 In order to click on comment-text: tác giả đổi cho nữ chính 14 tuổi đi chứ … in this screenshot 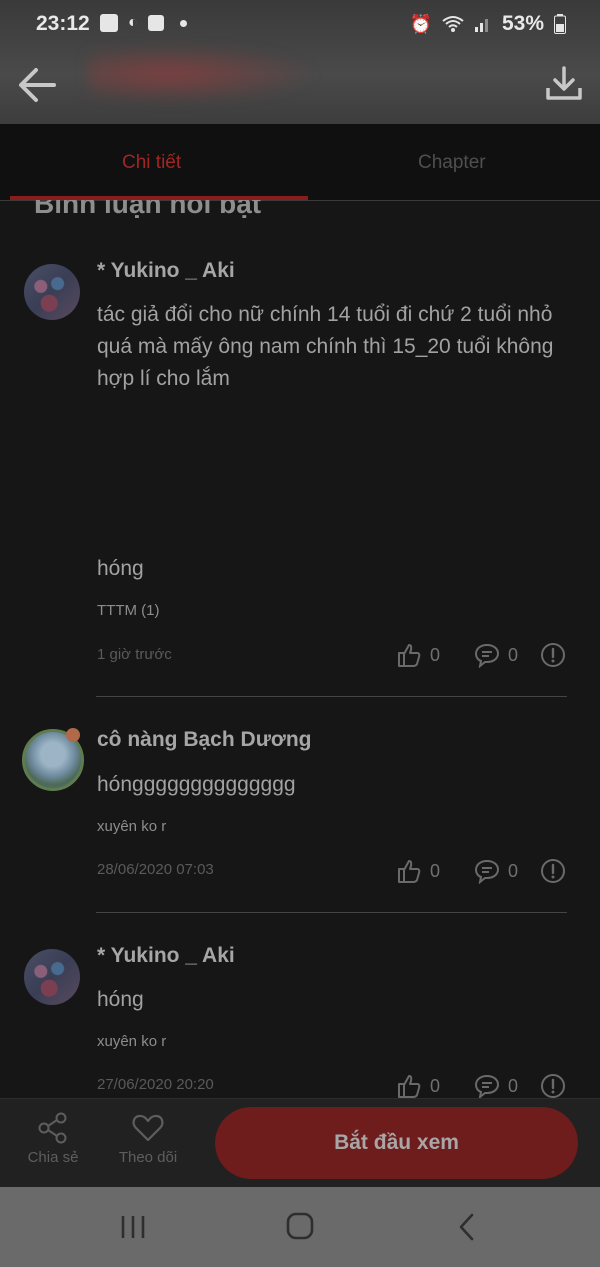, I will do `click(325, 346)`.